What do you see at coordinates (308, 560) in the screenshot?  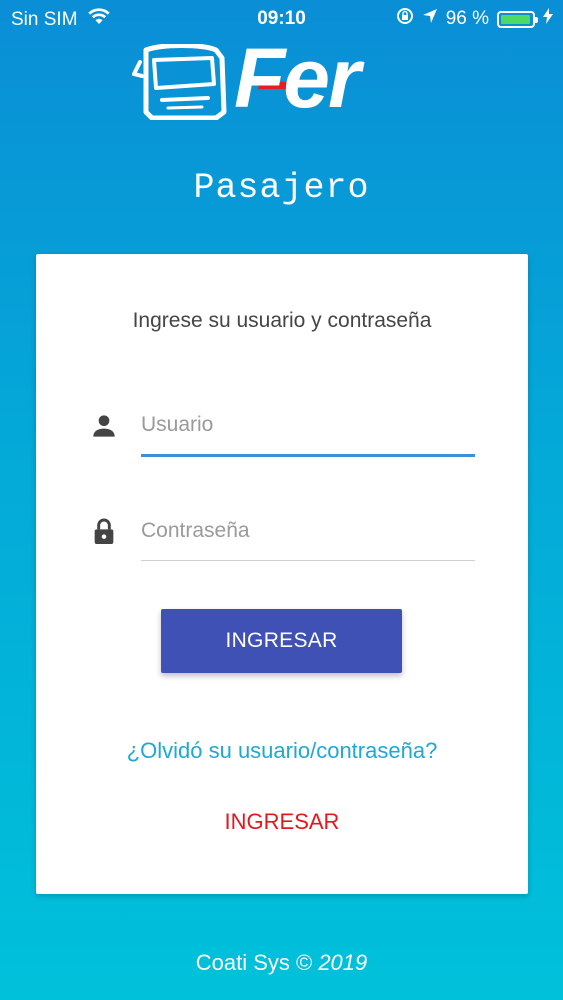 I see `password-underline` at bounding box center [308, 560].